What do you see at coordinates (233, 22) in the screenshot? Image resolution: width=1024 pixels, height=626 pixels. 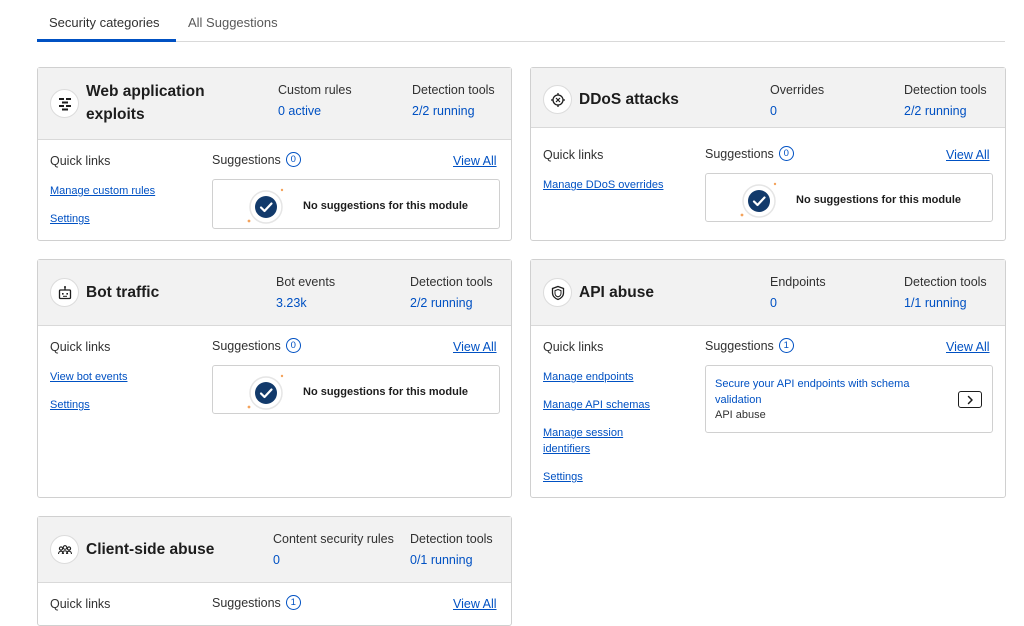 I see `tab-all-suggestions: All Suggestions` at bounding box center [233, 22].